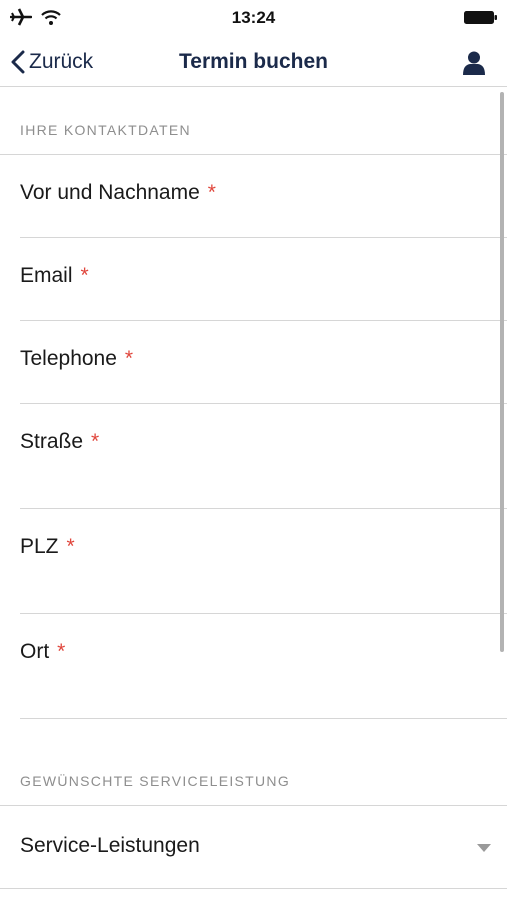 This screenshot has height=900, width=507. What do you see at coordinates (253, 772) in the screenshot?
I see `section-header-service: GEWÜNSCHTE SERVICELEISTUNG` at bounding box center [253, 772].